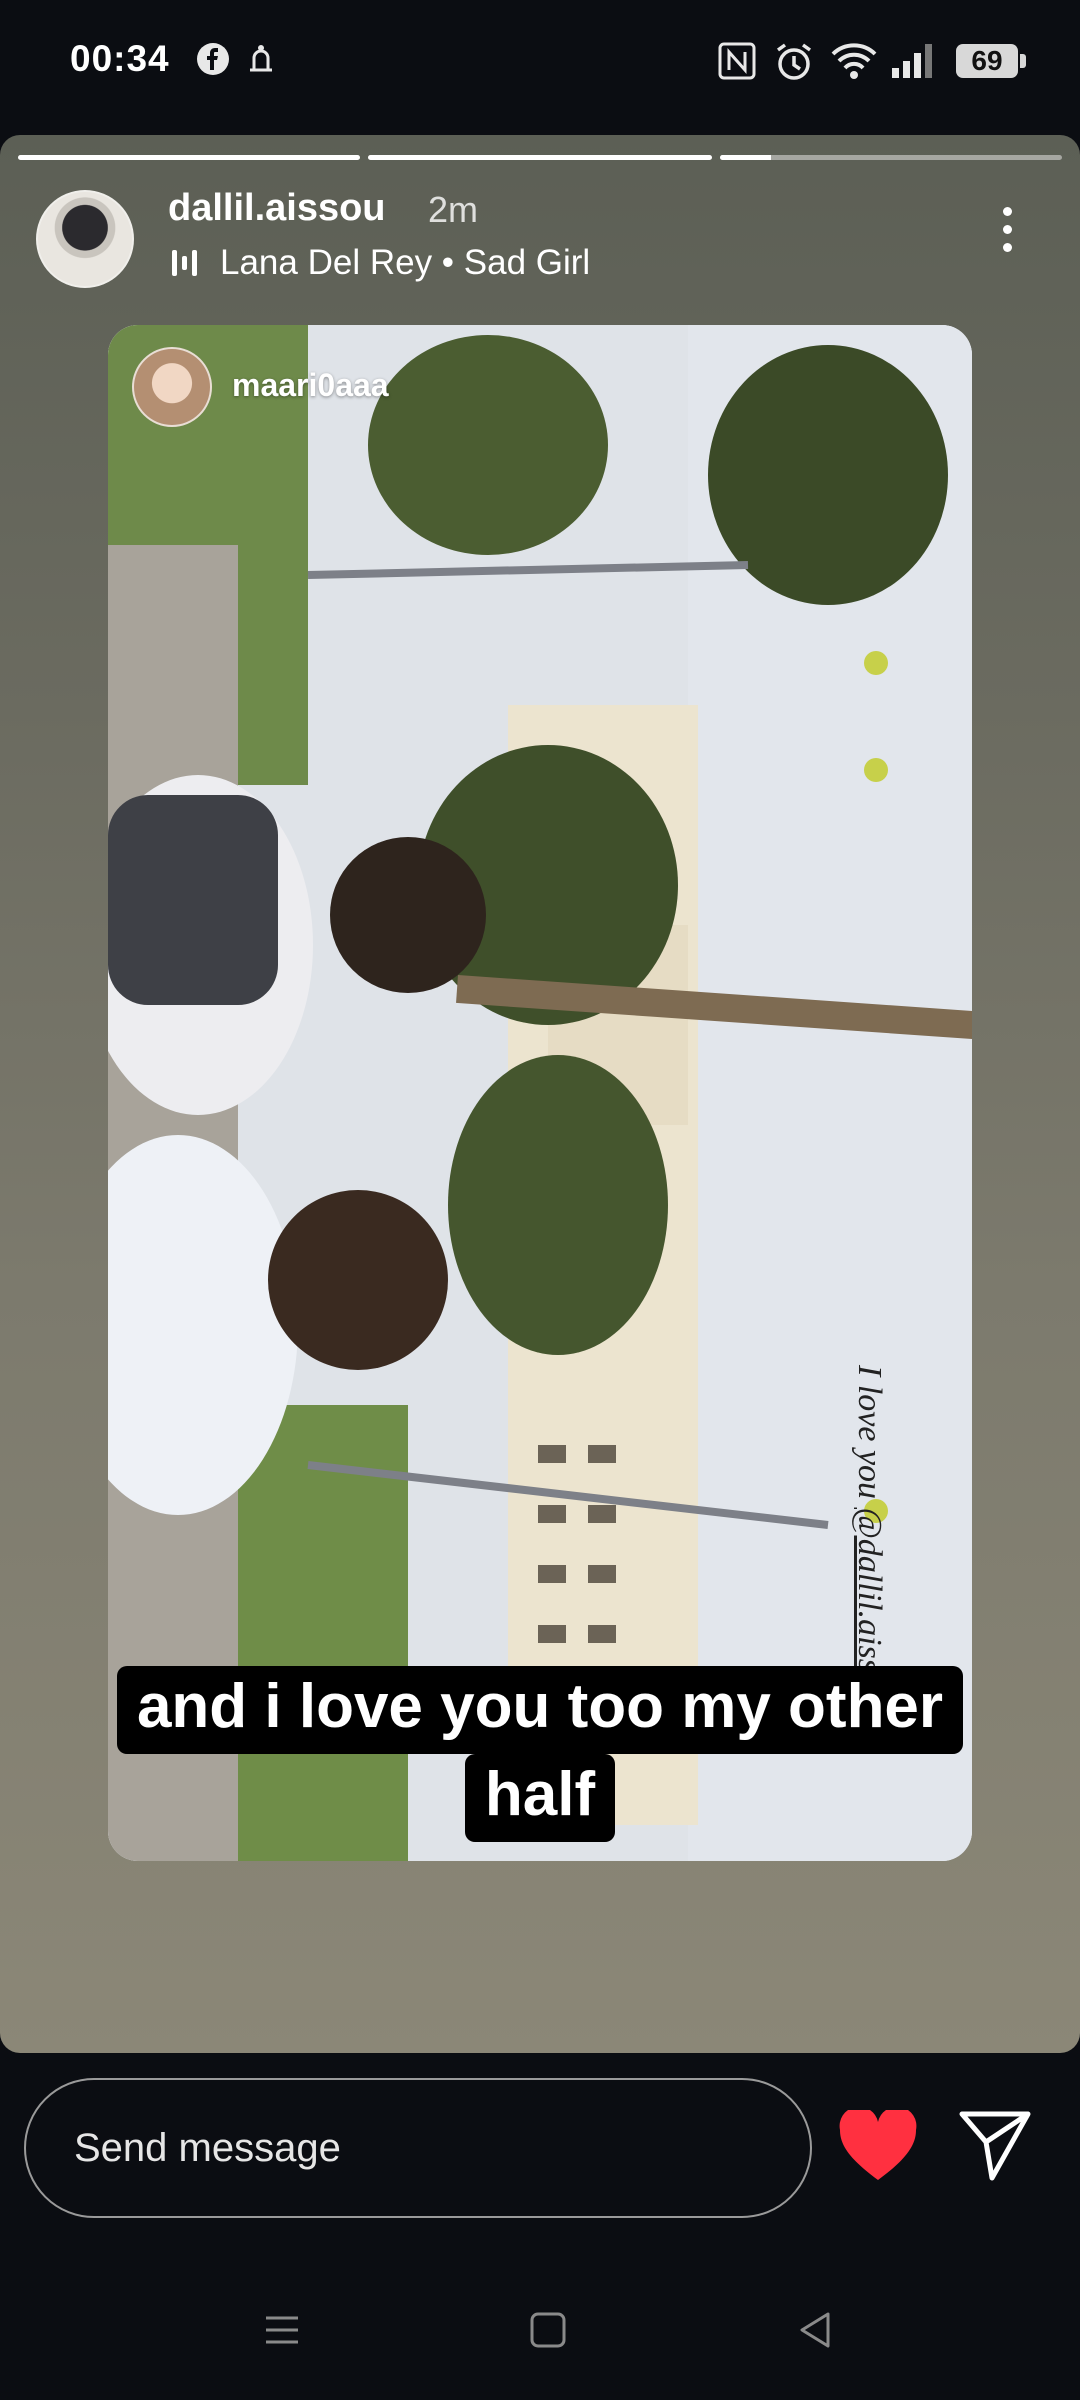 The image size is (1080, 2400). I want to click on story-text-overlay: and i love you too my other half, so click(540, 1754).